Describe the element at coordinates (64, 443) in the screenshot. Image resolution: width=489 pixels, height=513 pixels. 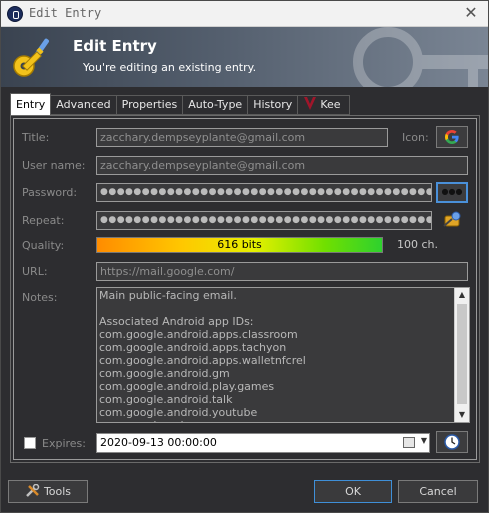
I see `expires-label: Expires:` at that location.